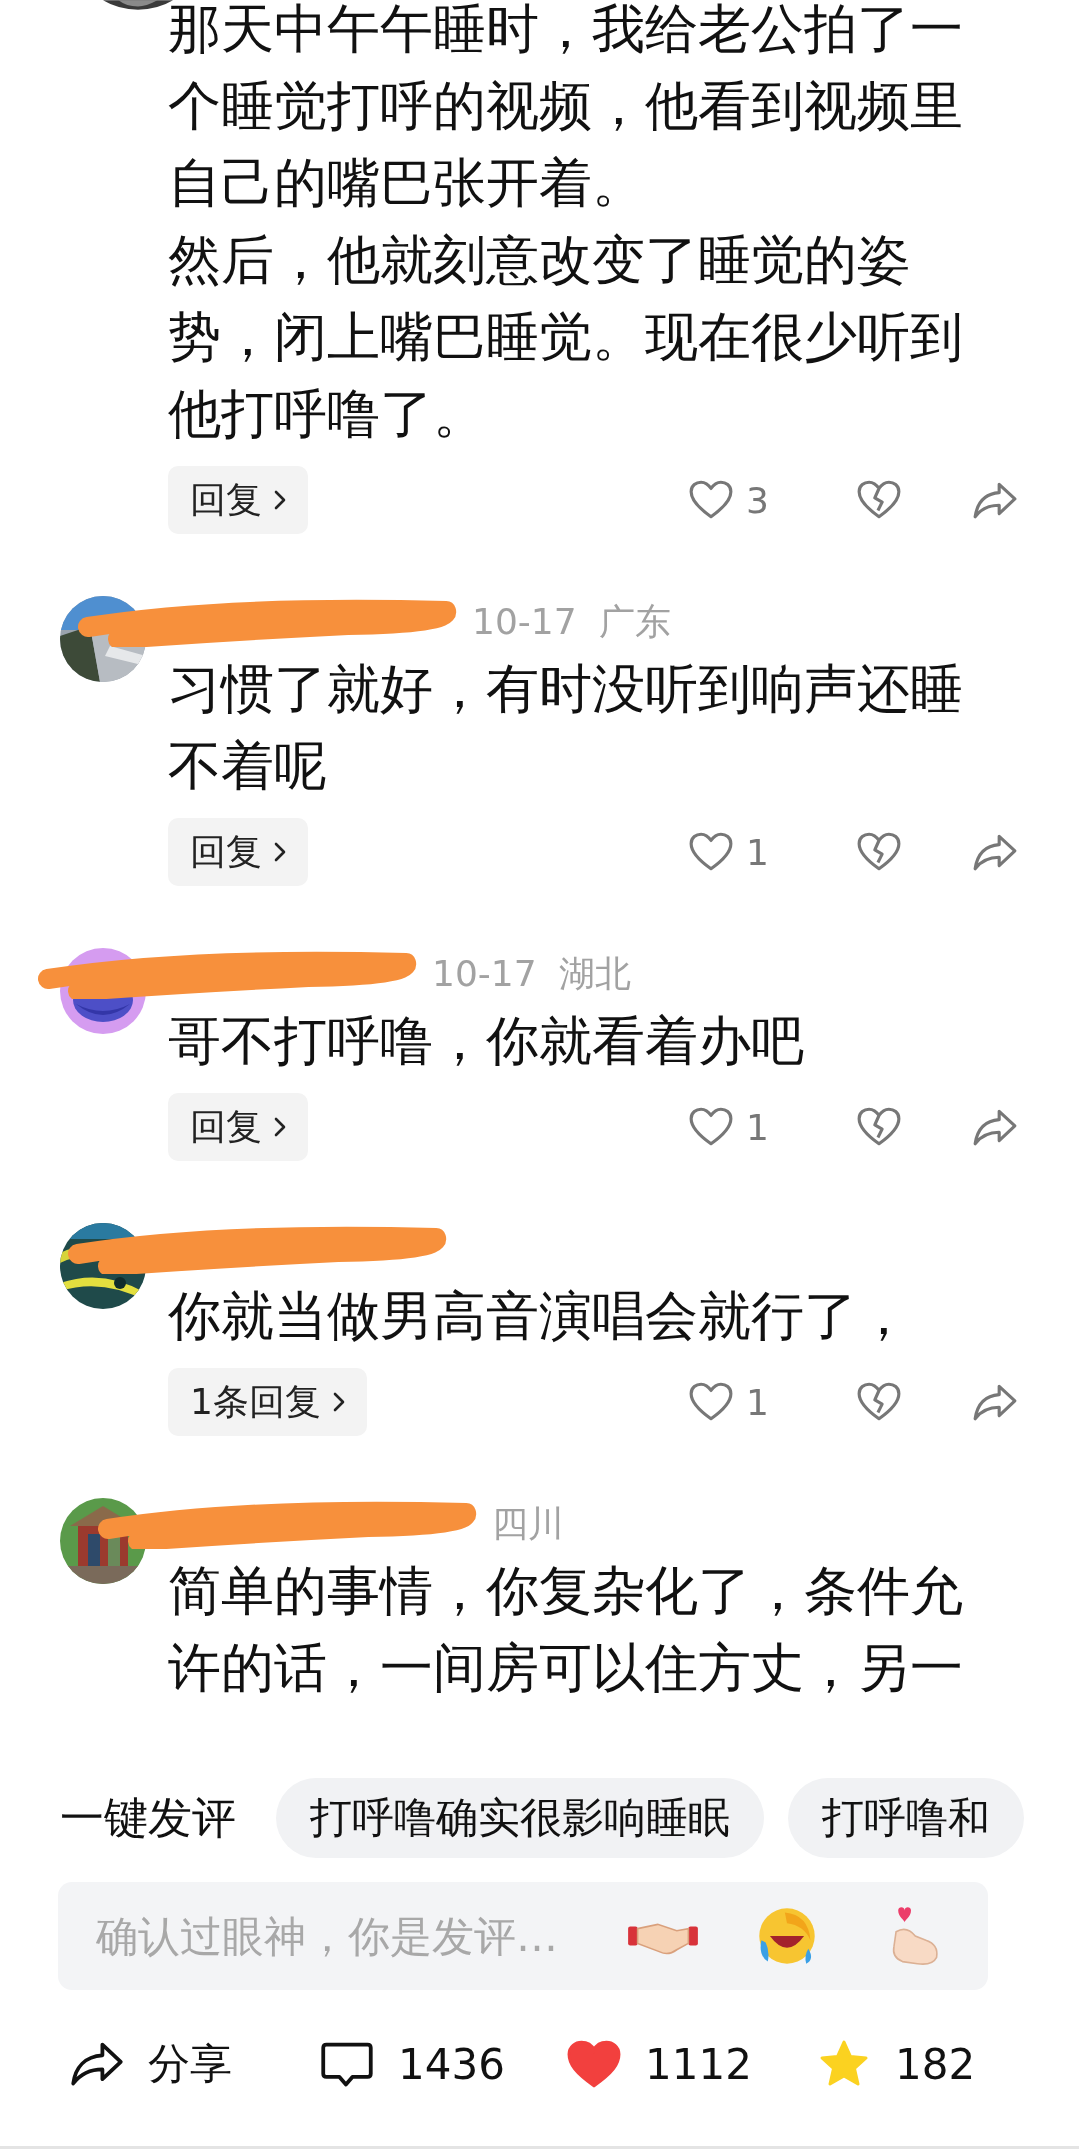 The width and height of the screenshot is (1079, 2149). What do you see at coordinates (148, 1817) in the screenshot?
I see `quick-comment-label: 一键发评` at bounding box center [148, 1817].